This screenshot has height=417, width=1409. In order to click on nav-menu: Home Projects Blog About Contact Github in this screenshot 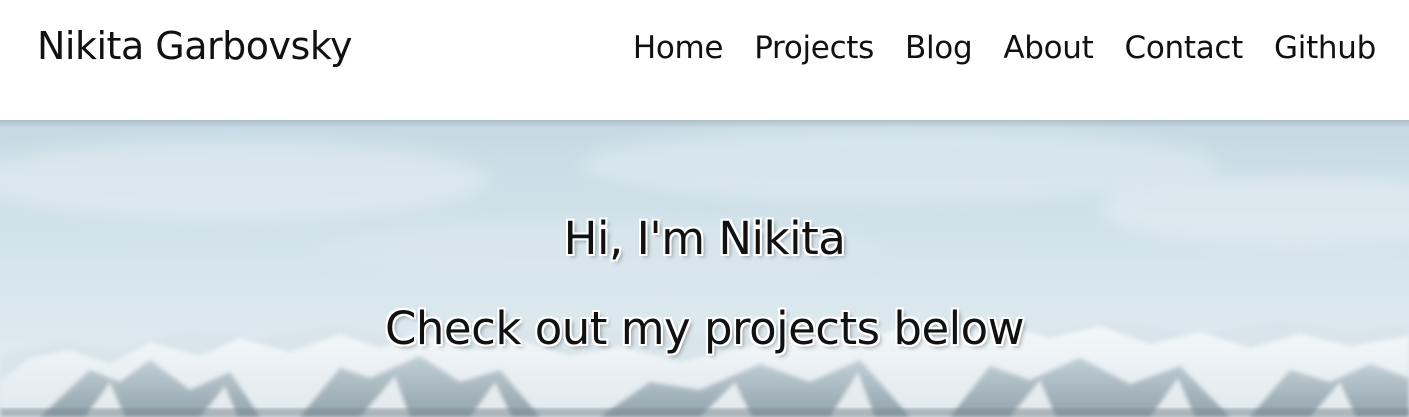, I will do `click(1004, 48)`.